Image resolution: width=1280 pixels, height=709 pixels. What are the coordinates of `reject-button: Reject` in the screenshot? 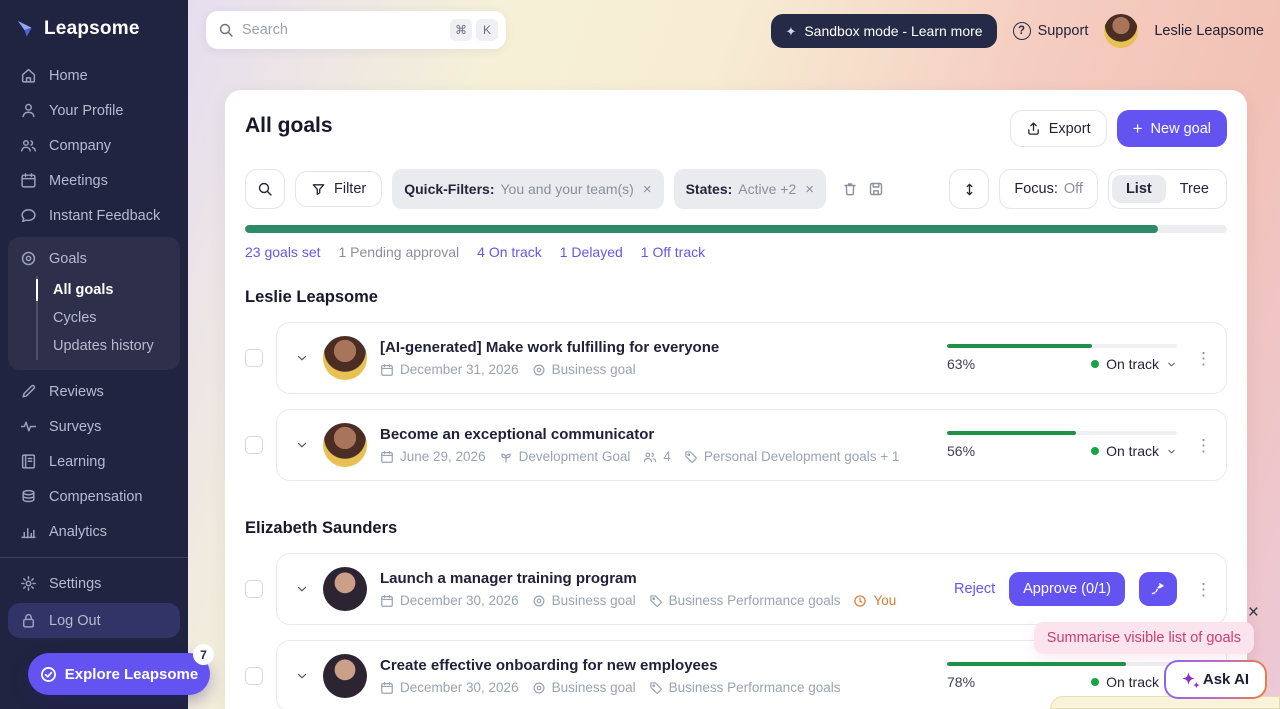 It's located at (974, 589).